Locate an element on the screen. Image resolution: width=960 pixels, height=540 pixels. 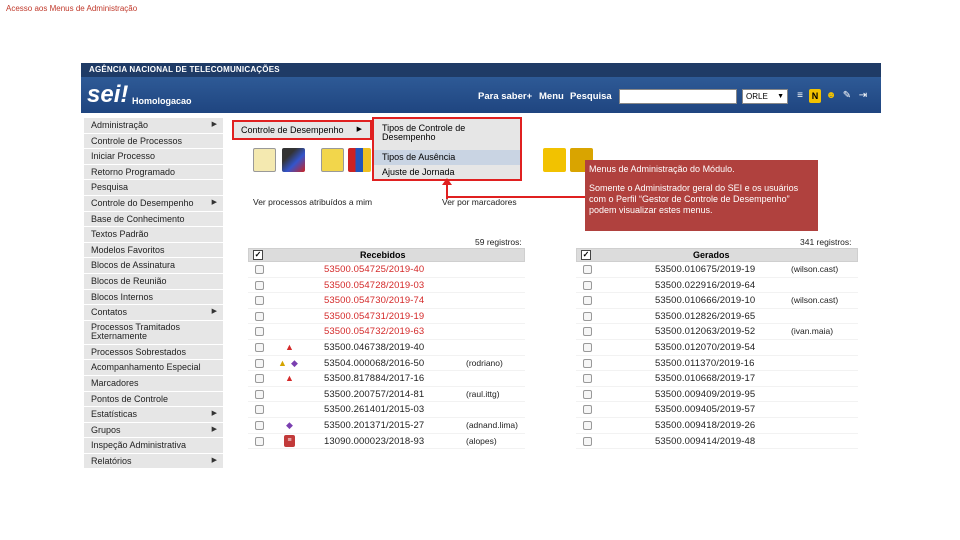
process-link: 53500.009409/2019-95 is located at coordinates (705, 394).